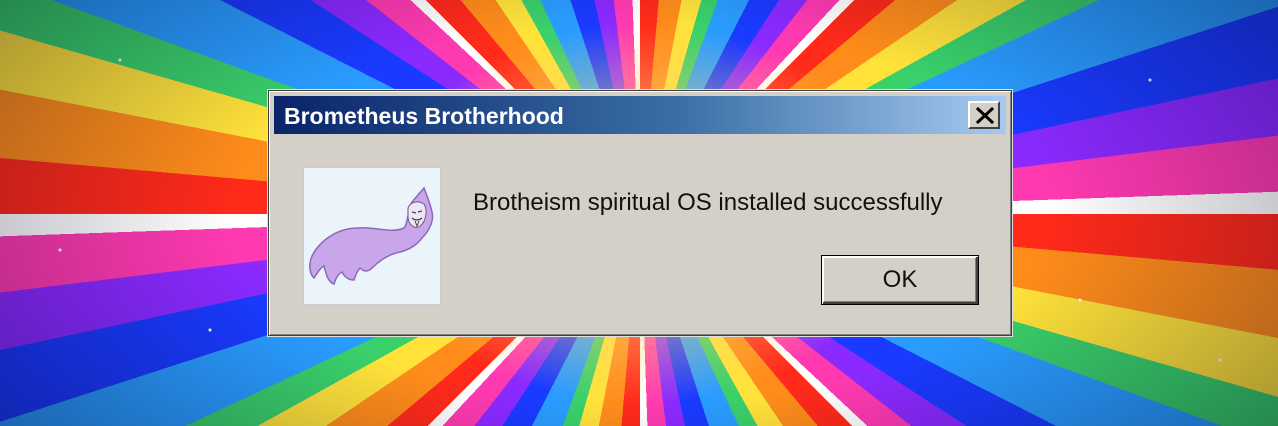 The width and height of the screenshot is (1278, 426). I want to click on close-button, so click(984, 115).